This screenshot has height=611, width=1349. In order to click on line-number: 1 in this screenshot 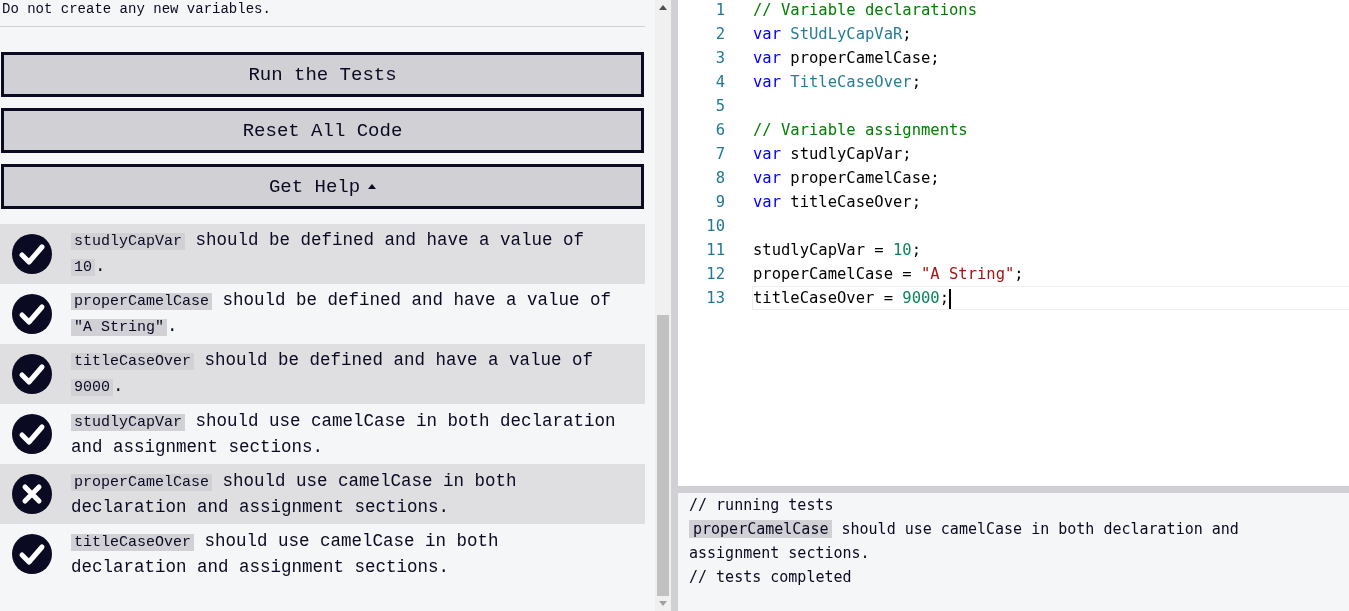, I will do `click(720, 10)`.